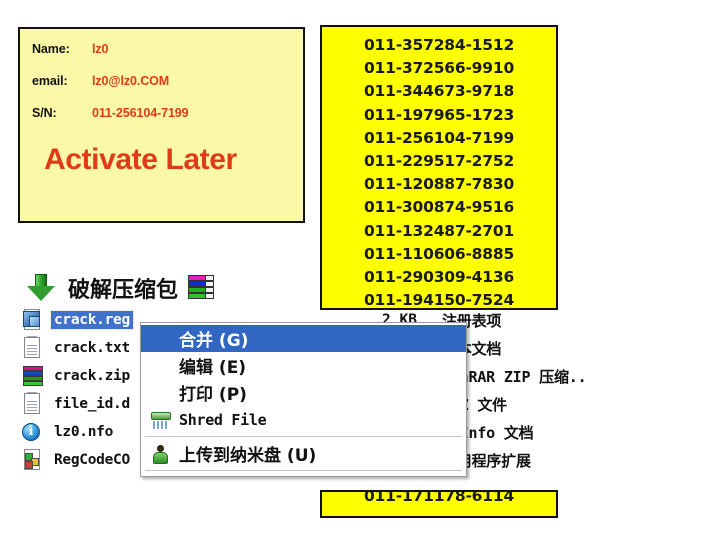 This screenshot has height=540, width=720. What do you see at coordinates (303, 419) in the screenshot?
I see `menu-item: Shred File` at bounding box center [303, 419].